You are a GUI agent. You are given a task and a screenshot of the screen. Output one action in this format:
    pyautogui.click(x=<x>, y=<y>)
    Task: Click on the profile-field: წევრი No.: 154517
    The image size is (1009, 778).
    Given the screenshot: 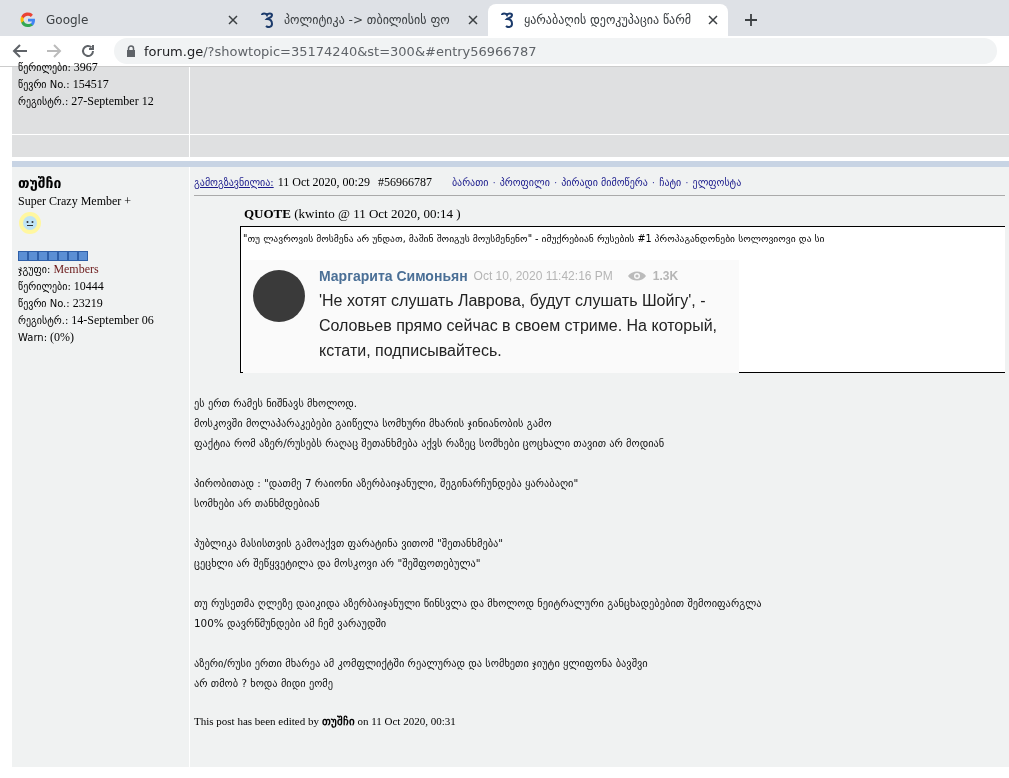 What is the action you would take?
    pyautogui.click(x=100, y=84)
    